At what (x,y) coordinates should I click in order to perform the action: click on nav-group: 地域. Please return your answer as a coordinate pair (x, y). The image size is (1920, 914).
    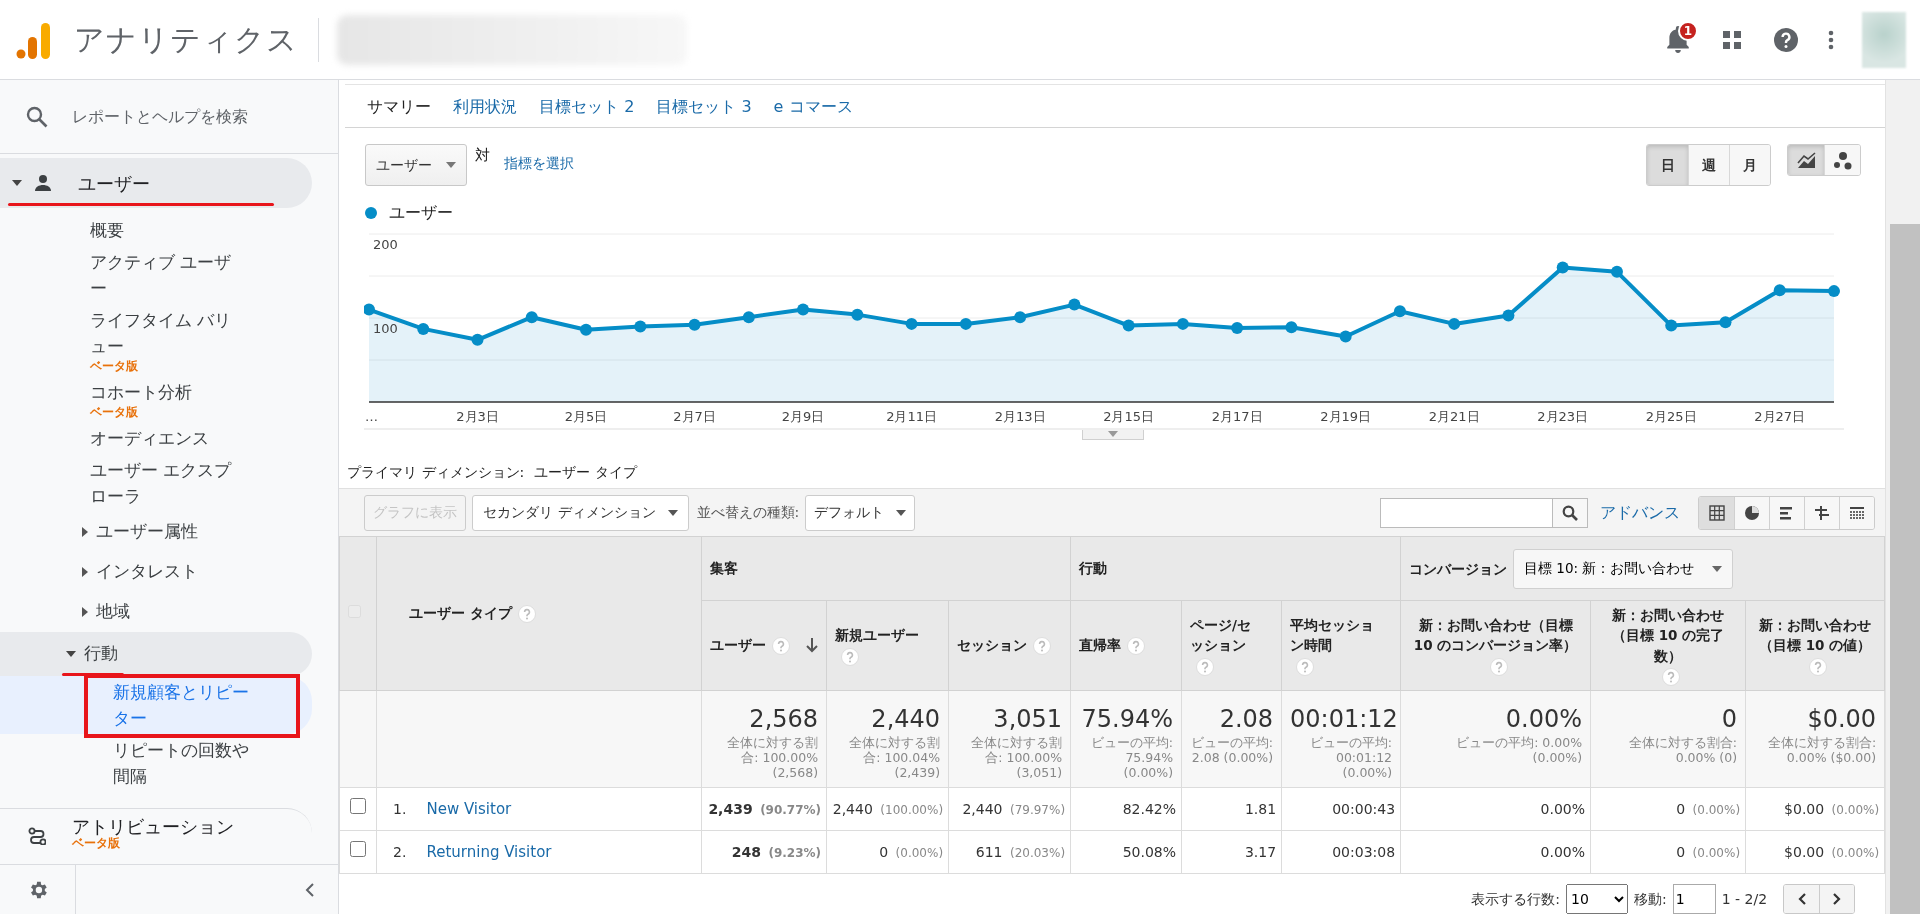
    Looking at the image, I should click on (156, 612).